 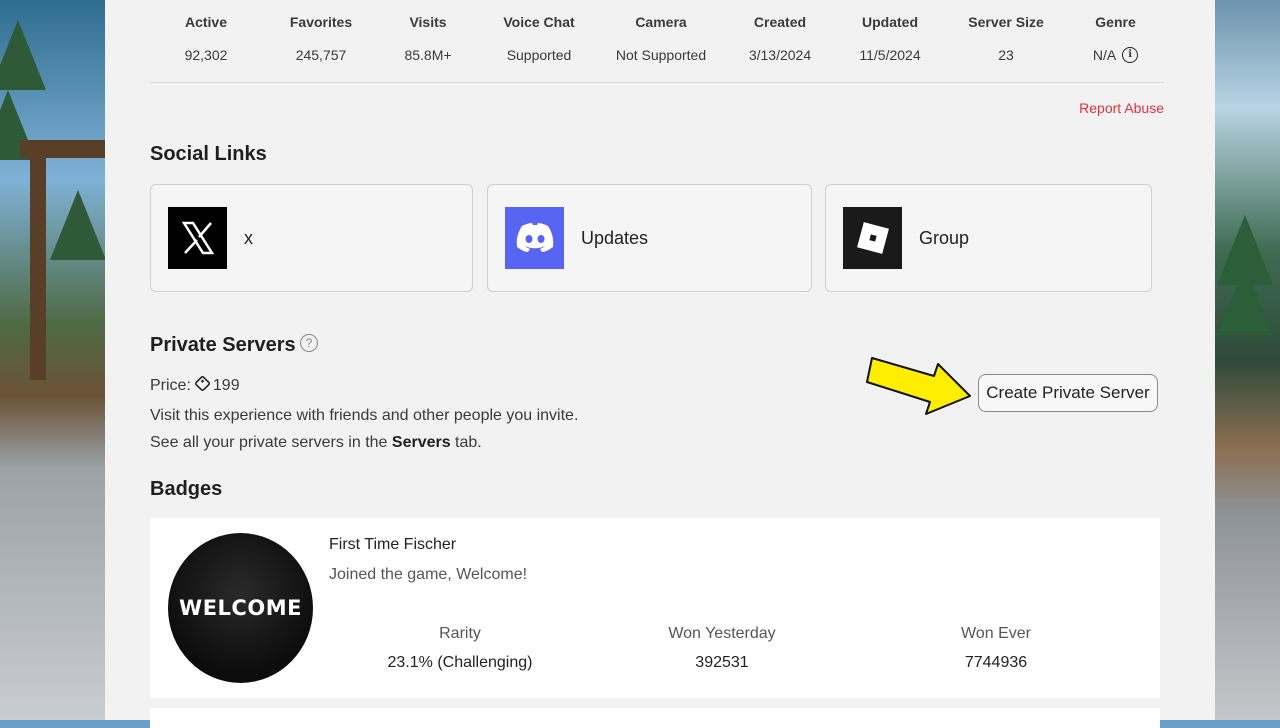 What do you see at coordinates (466, 442) in the screenshot?
I see `hint-text: tab.` at bounding box center [466, 442].